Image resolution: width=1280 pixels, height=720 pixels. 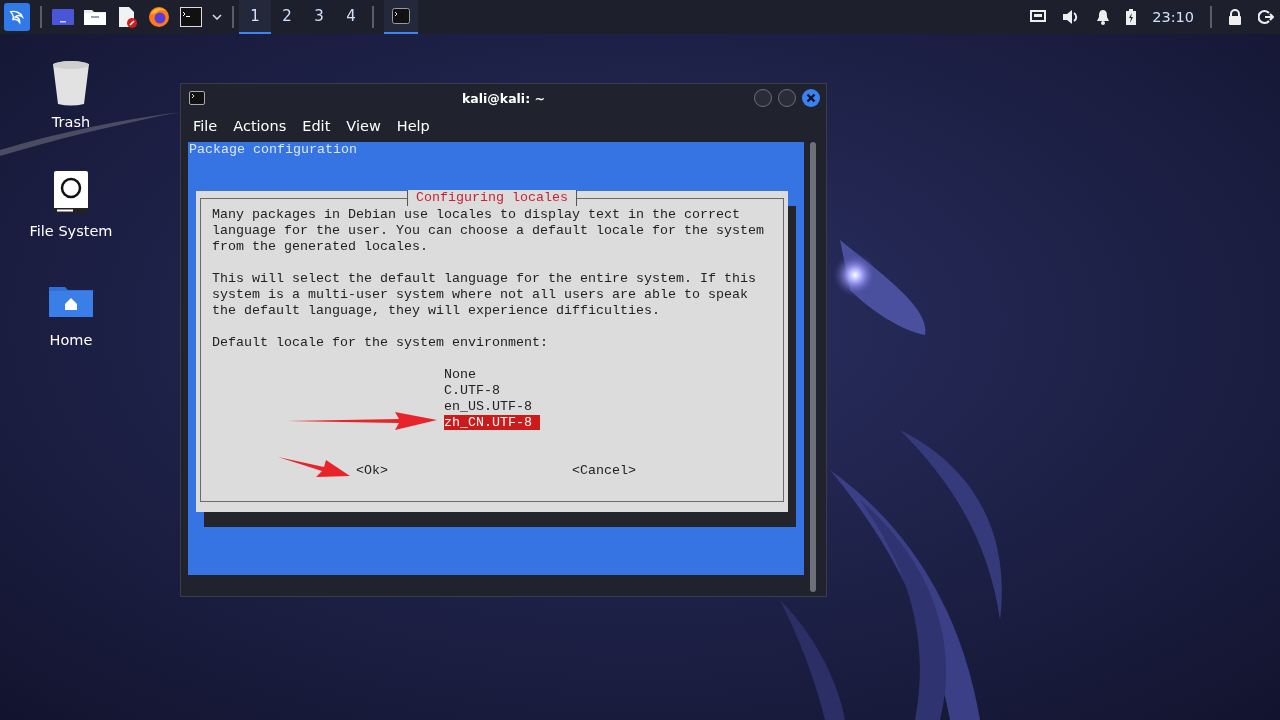 What do you see at coordinates (363, 126) in the screenshot?
I see `menu-item: View` at bounding box center [363, 126].